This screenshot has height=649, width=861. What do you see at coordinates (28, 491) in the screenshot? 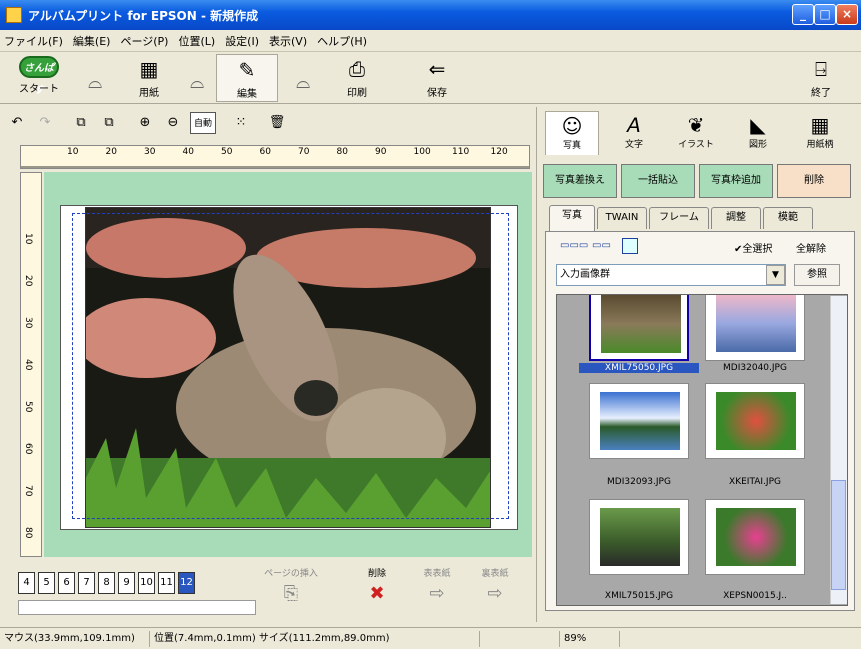
I see `ruler-tick-label: 70` at bounding box center [28, 491].